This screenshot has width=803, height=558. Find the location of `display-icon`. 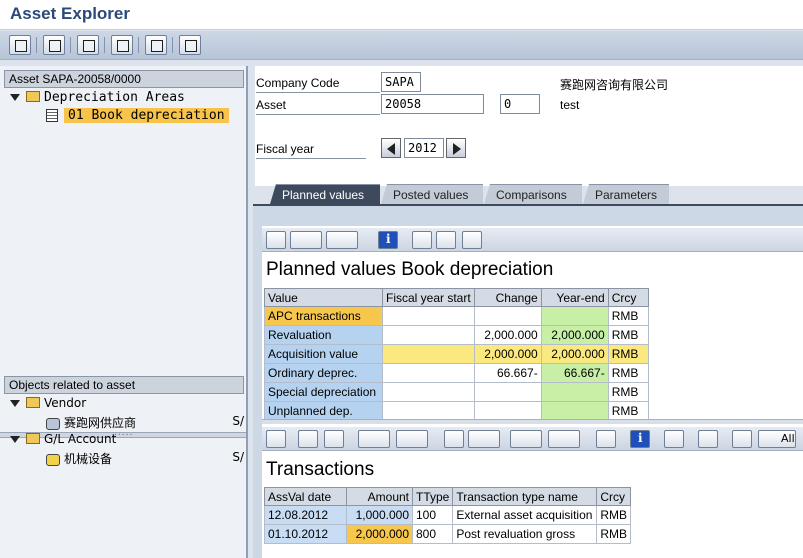

display-icon is located at coordinates (422, 240).